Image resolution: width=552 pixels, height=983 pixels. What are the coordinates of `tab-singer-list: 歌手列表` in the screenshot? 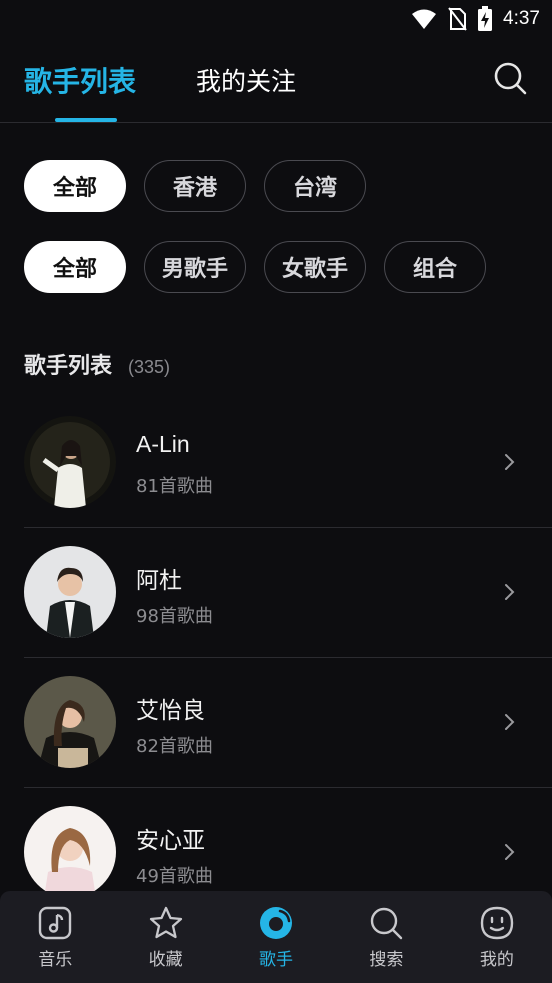 It's located at (80, 80).